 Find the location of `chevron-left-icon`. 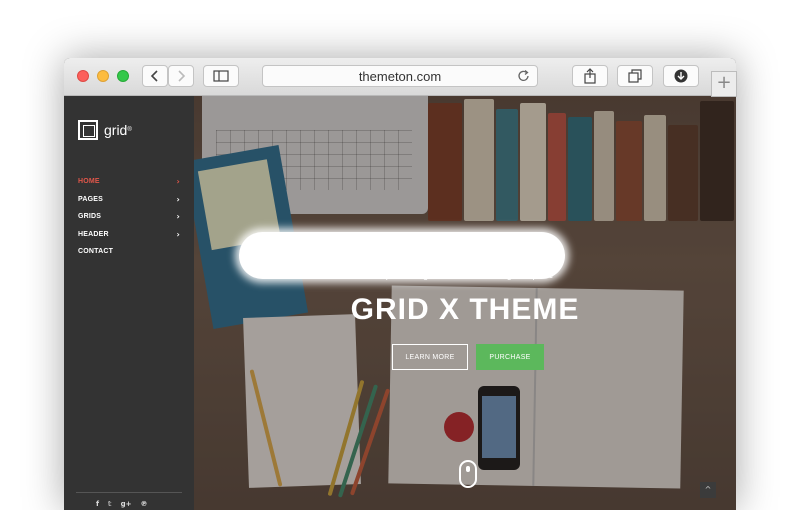

chevron-left-icon is located at coordinates (154, 76).